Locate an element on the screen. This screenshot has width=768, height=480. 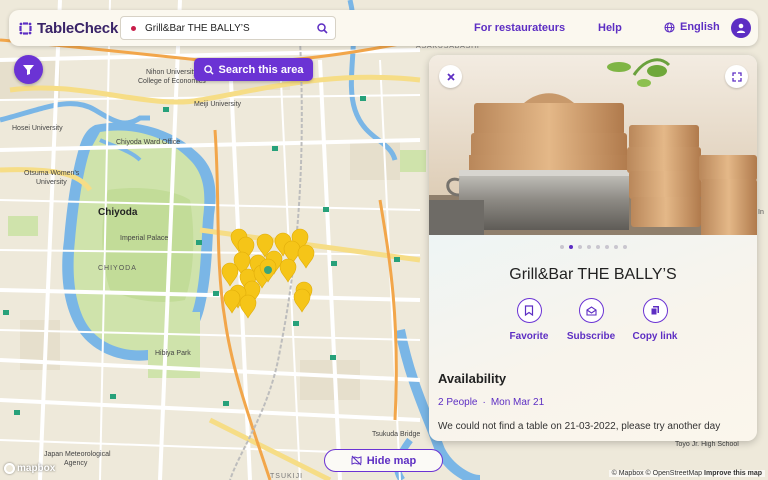
improve-map-link: Improve this map is located at coordinates (733, 473).